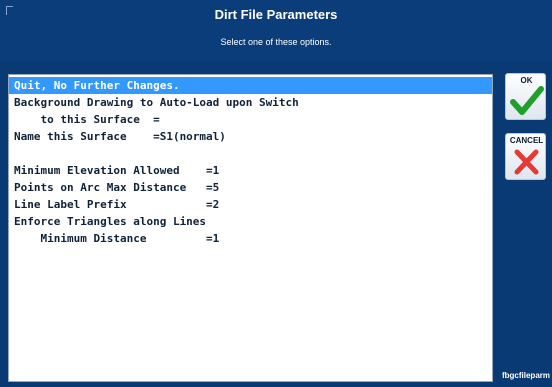 The width and height of the screenshot is (552, 387). Describe the element at coordinates (250, 238) in the screenshot. I see `option-min-distance: Minimum Distance =1` at that location.